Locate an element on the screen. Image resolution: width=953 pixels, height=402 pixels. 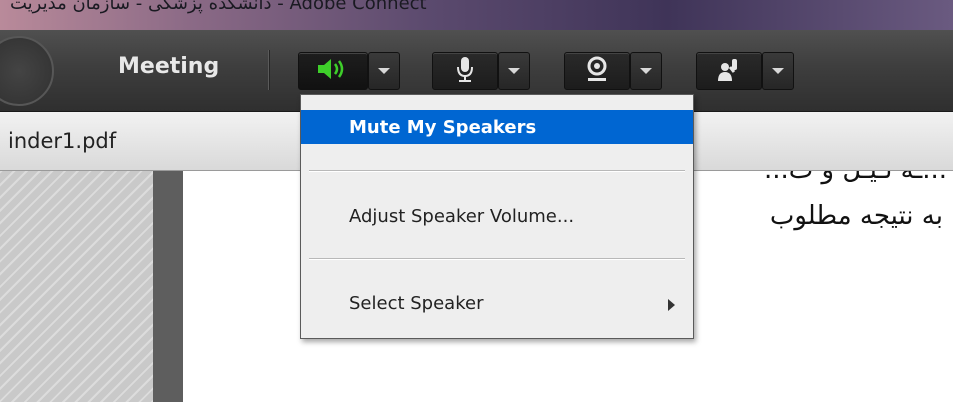
toolbar-separator is located at coordinates (269, 70).